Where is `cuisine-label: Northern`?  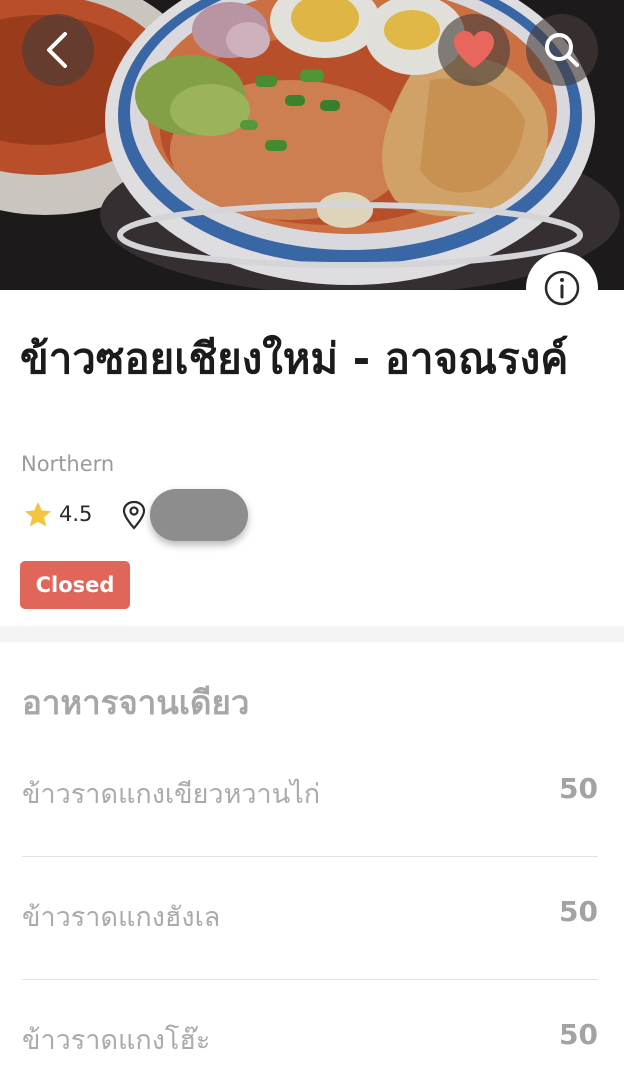 cuisine-label: Northern is located at coordinates (68, 464).